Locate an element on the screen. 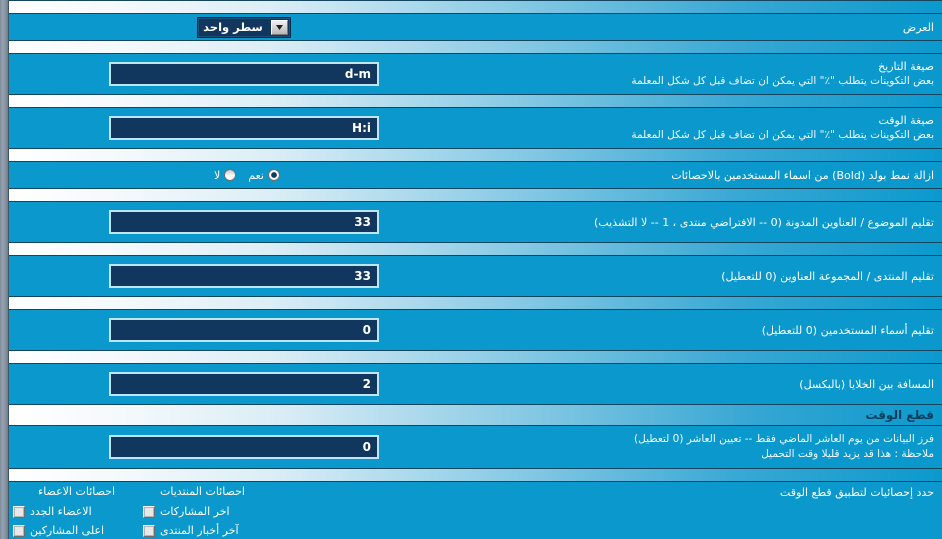 This screenshot has height=539, width=942. section-header-timecut-title: قطع الوقت is located at coordinates (899, 415).